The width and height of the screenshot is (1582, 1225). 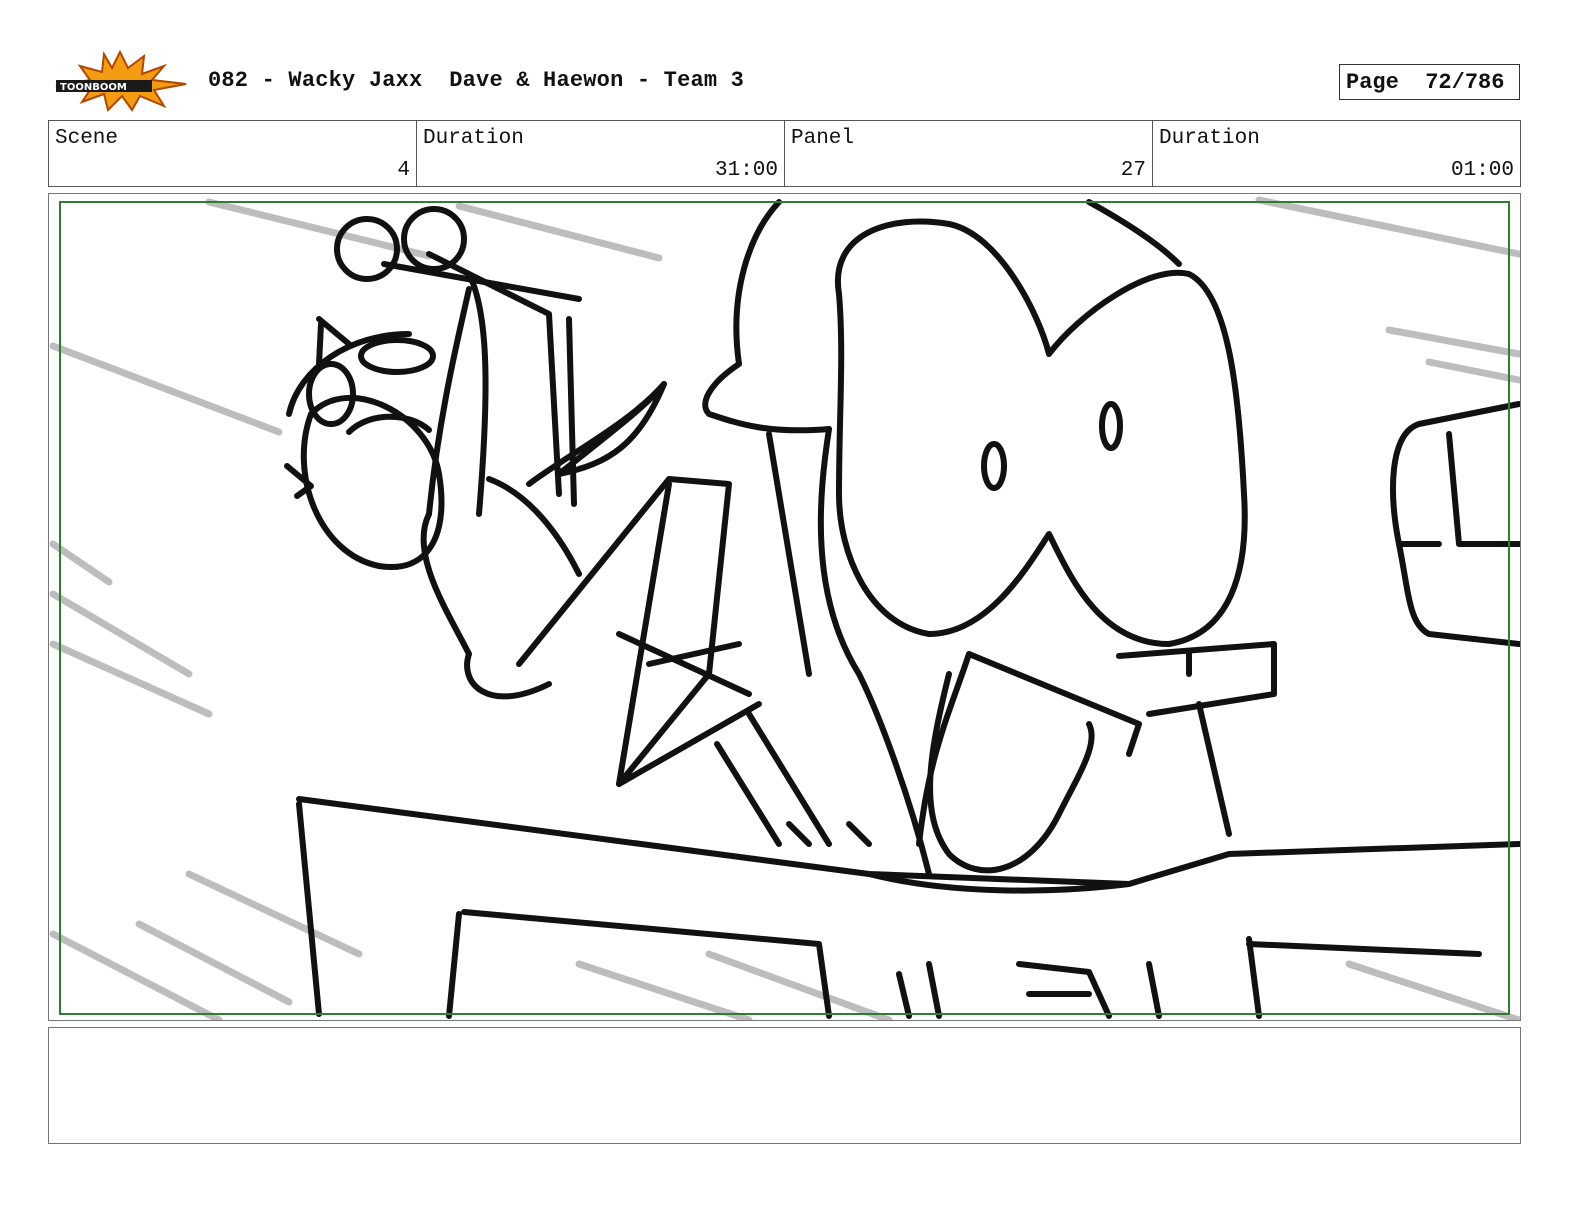 What do you see at coordinates (233, 153) in the screenshot?
I see `scene-cell: Scene 4` at bounding box center [233, 153].